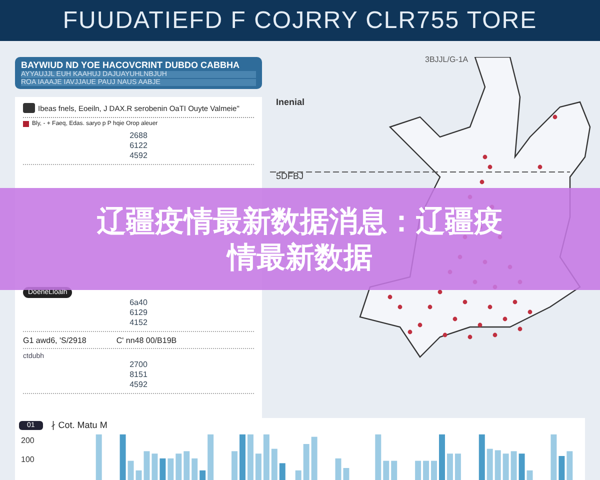 Image resolution: width=600 pixels, height=480 pixels. I want to click on document-icon, so click(29, 108).